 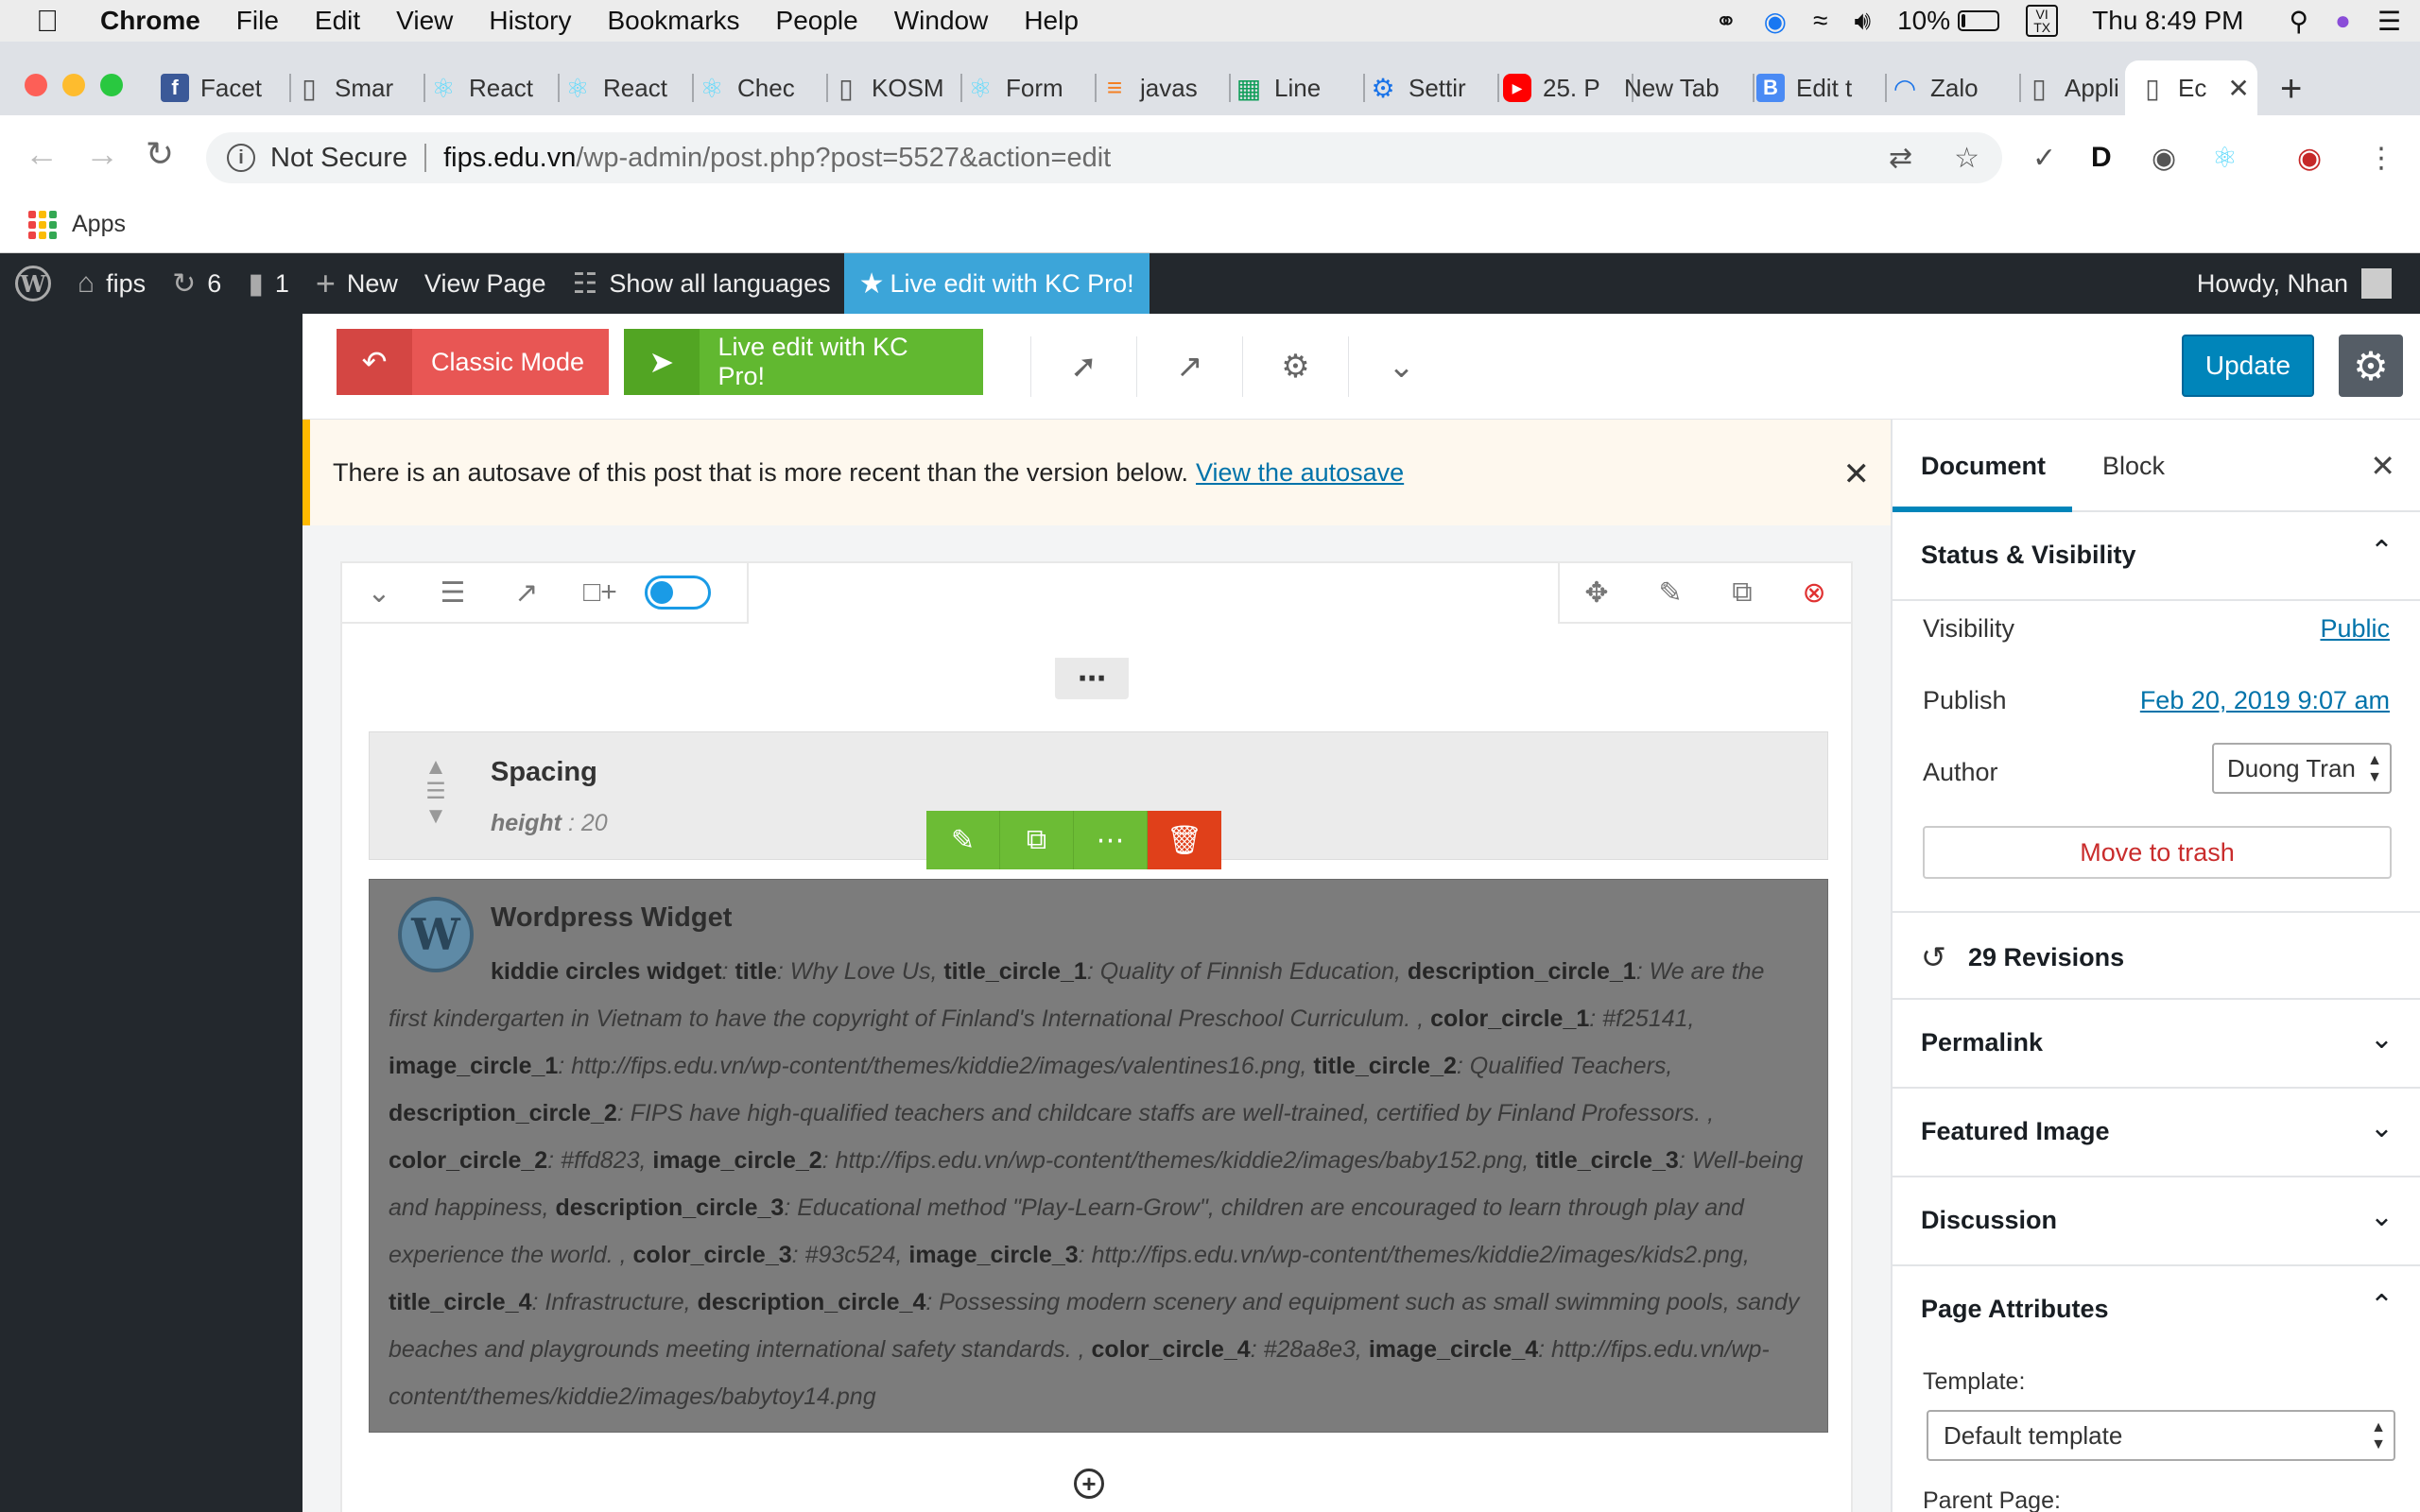 What do you see at coordinates (2156, 1044) in the screenshot?
I see `permalink-panel-toggle: Permalink ⌄` at bounding box center [2156, 1044].